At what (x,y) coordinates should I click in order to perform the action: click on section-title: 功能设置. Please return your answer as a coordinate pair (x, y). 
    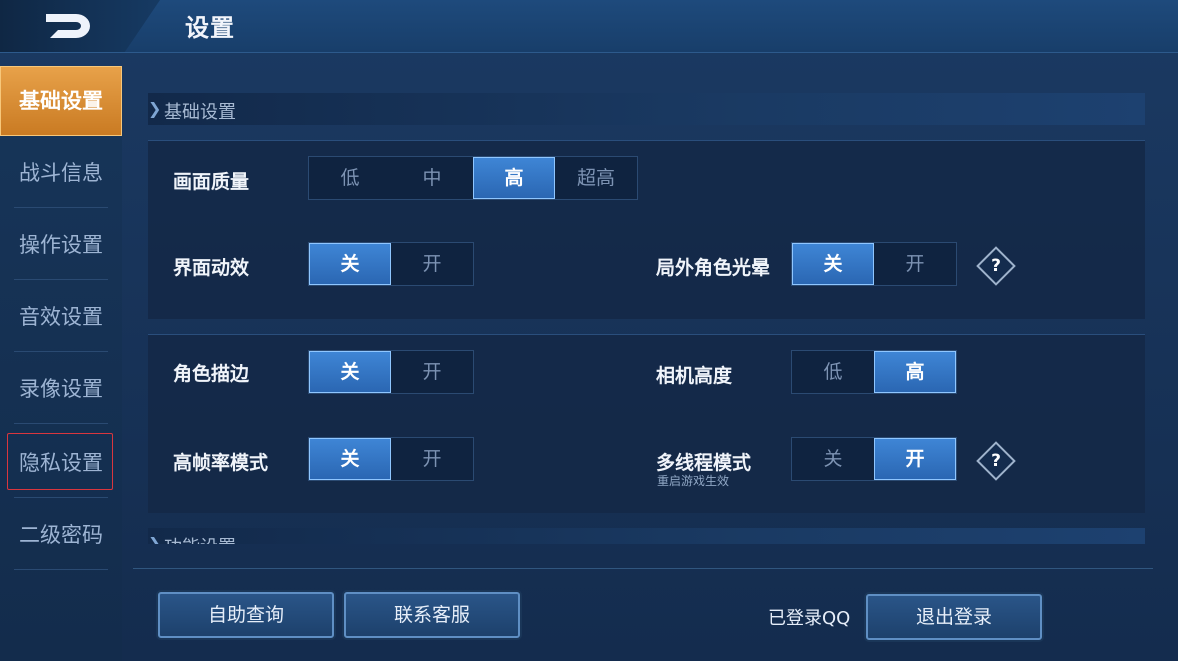
    Looking at the image, I should click on (200, 538).